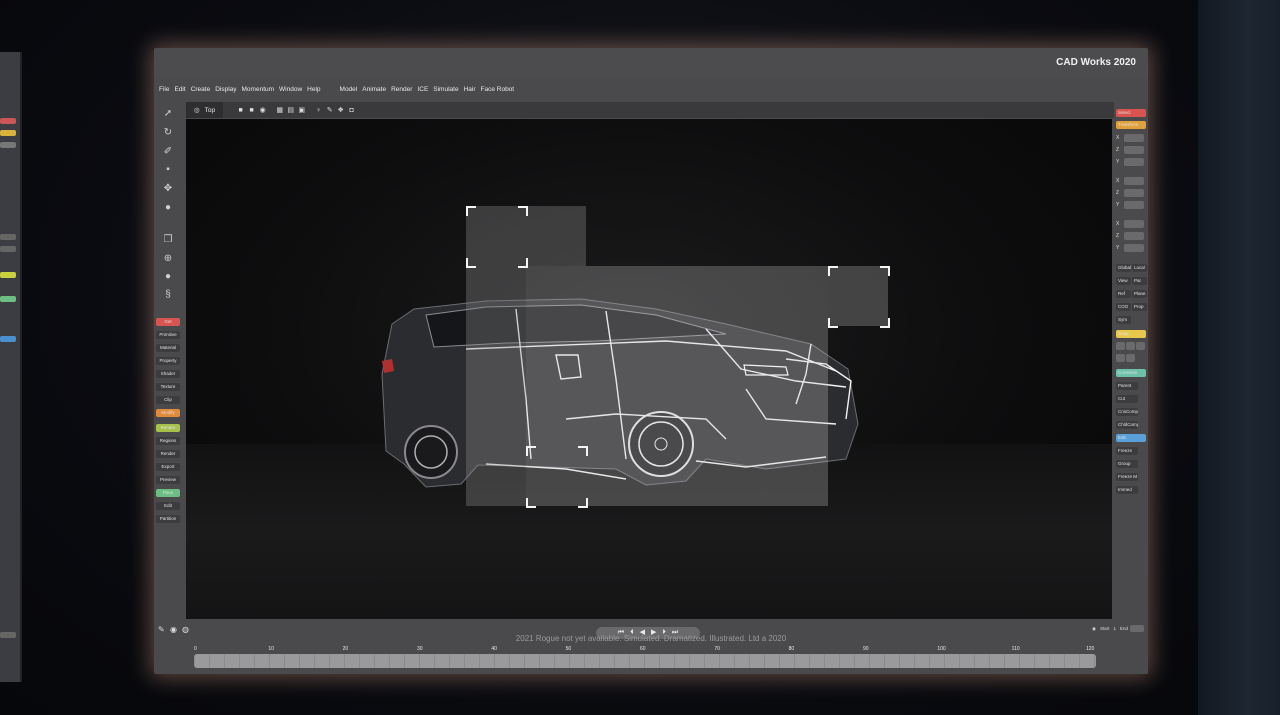 This screenshot has height=715, width=1280. I want to click on menu-model: Model, so click(349, 89).